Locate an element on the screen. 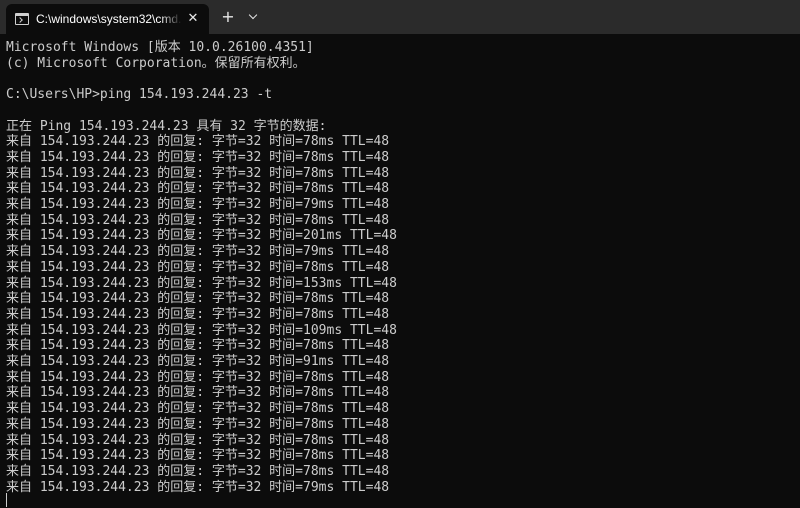 This screenshot has width=800, height=508. terminal-icon is located at coordinates (22, 19).